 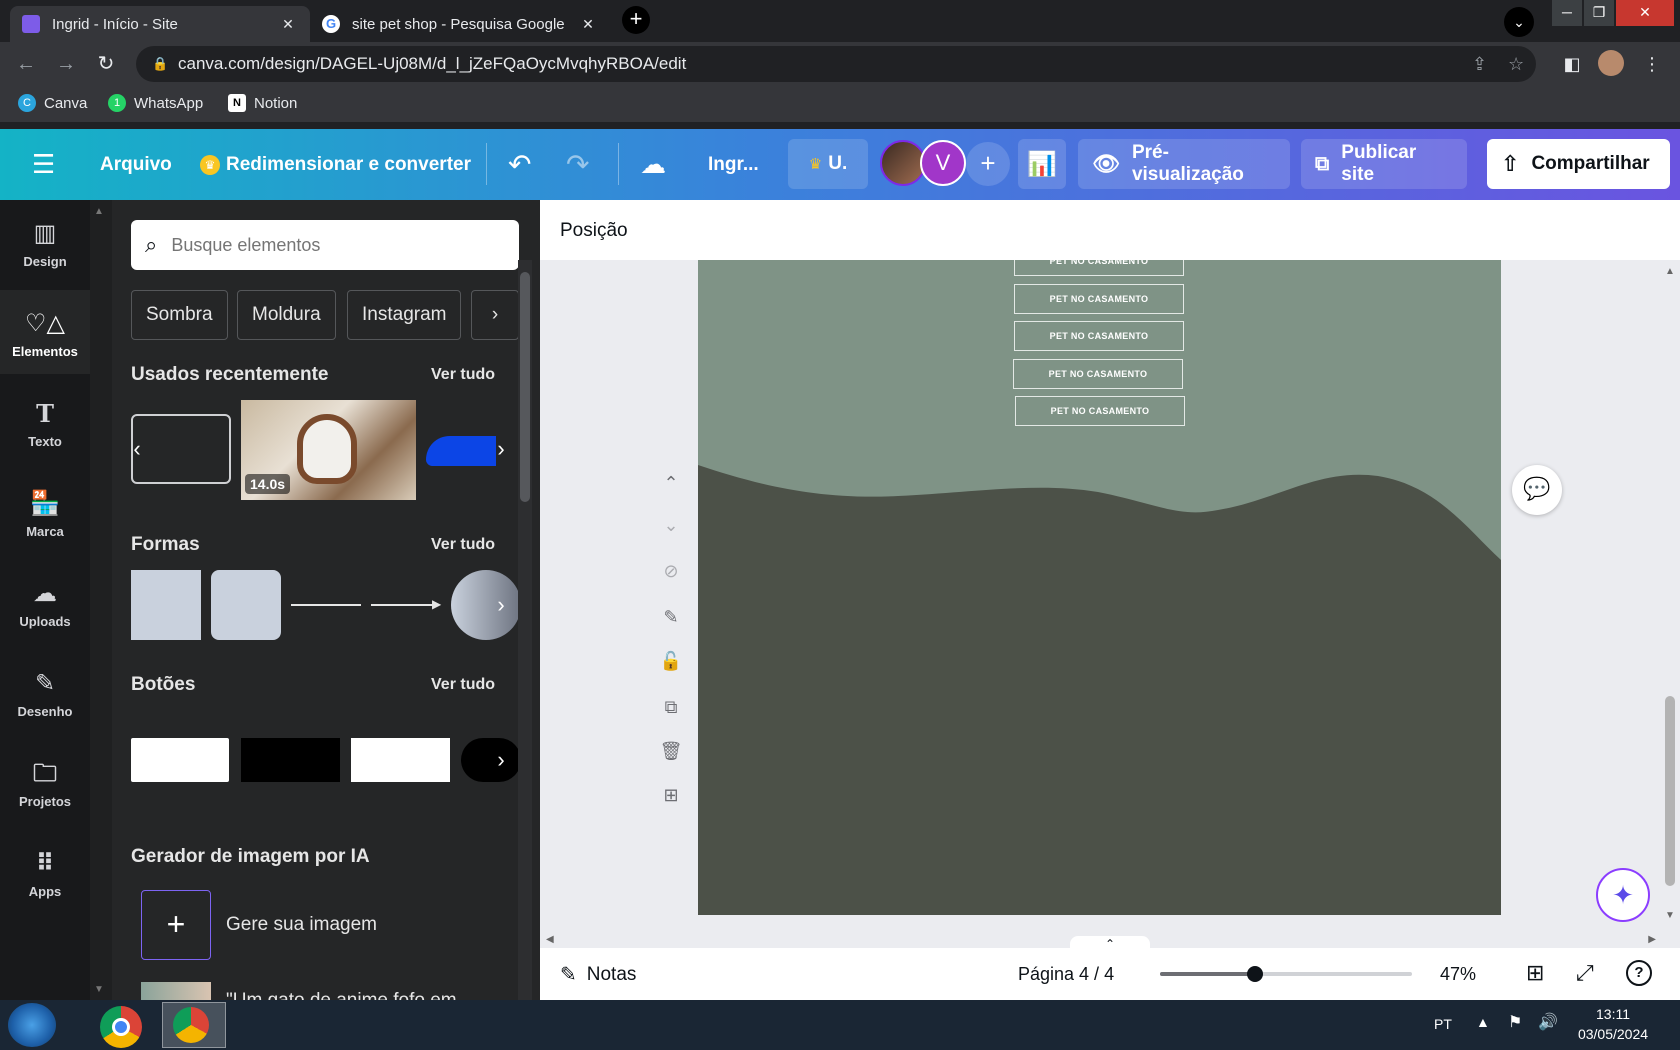 I want to click on arrow-line-shape, so click(x=405, y=605).